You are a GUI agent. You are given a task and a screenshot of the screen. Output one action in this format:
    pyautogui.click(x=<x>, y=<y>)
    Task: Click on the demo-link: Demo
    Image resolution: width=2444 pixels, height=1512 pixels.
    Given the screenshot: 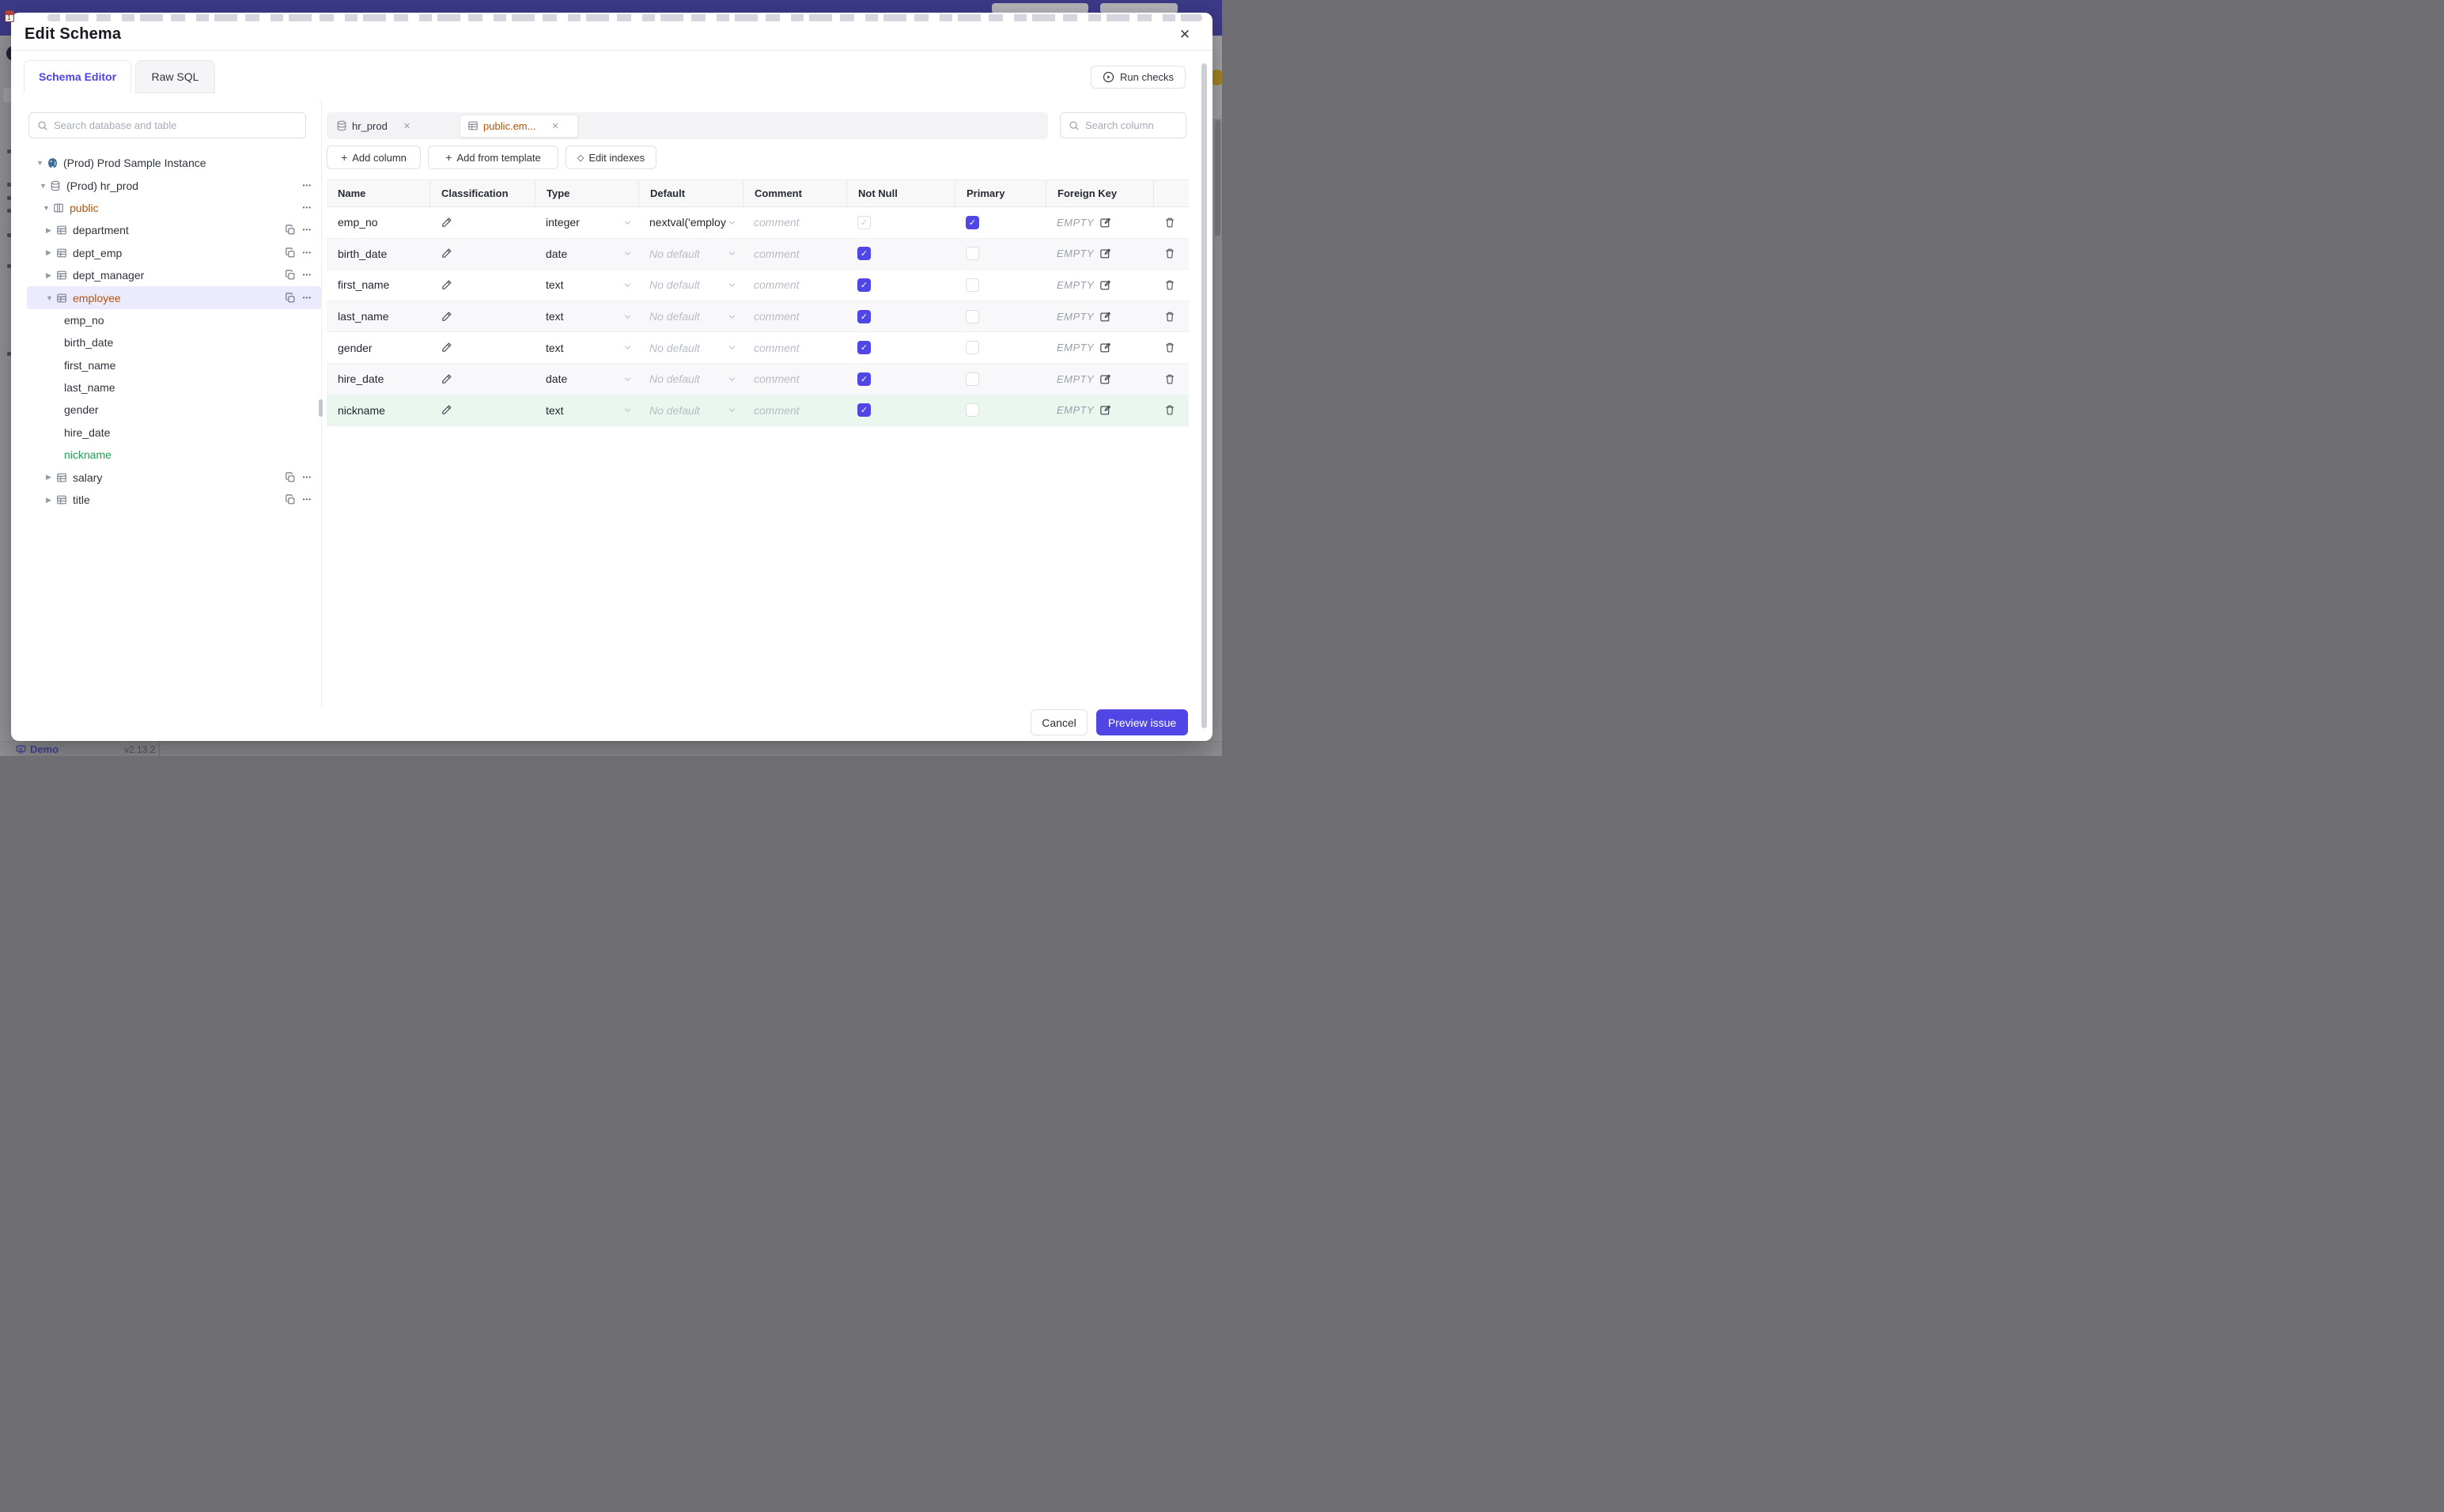 What is the action you would take?
    pyautogui.click(x=37, y=749)
    